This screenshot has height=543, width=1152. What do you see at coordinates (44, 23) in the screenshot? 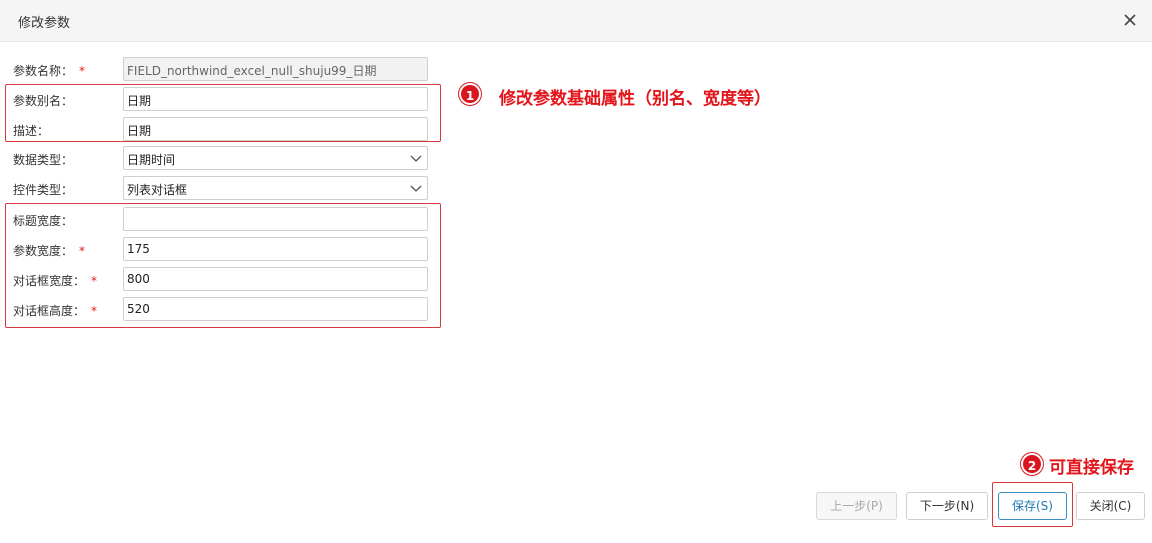
I see `dialog-title: 修改参数` at bounding box center [44, 23].